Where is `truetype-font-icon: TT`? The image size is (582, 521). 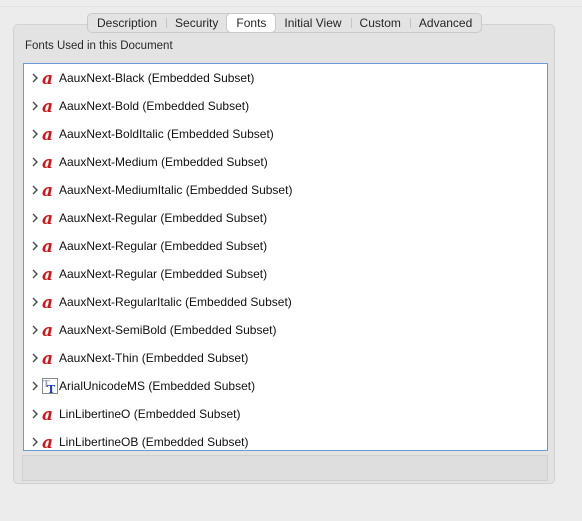 truetype-font-icon: TT is located at coordinates (50, 386).